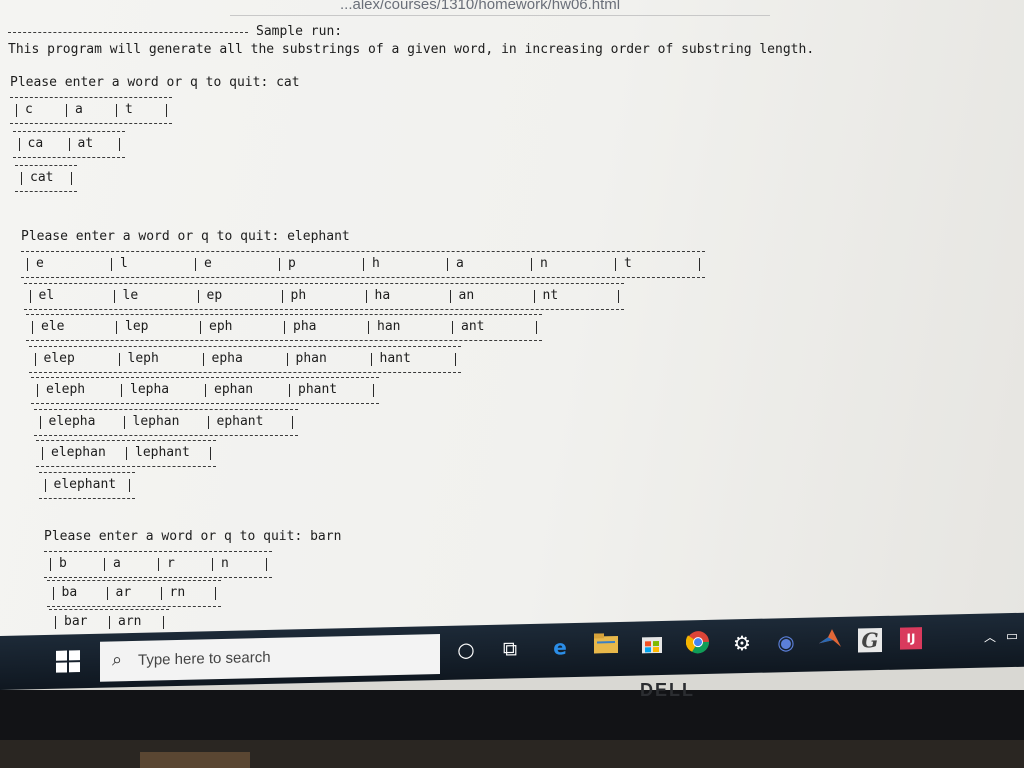  I want to click on substring-cell: han, so click(389, 326).